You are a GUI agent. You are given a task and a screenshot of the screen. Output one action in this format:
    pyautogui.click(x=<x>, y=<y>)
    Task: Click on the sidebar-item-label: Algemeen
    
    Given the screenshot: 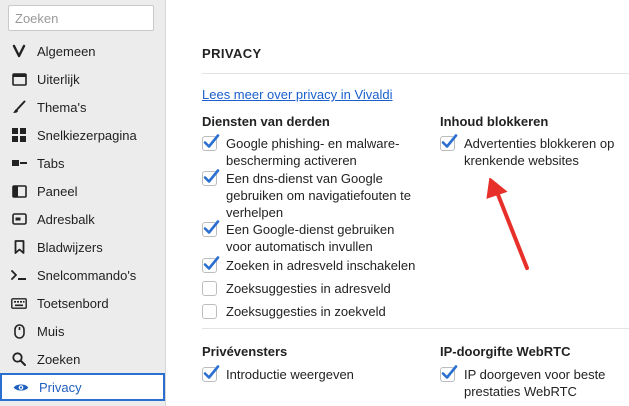 What is the action you would take?
    pyautogui.click(x=66, y=51)
    